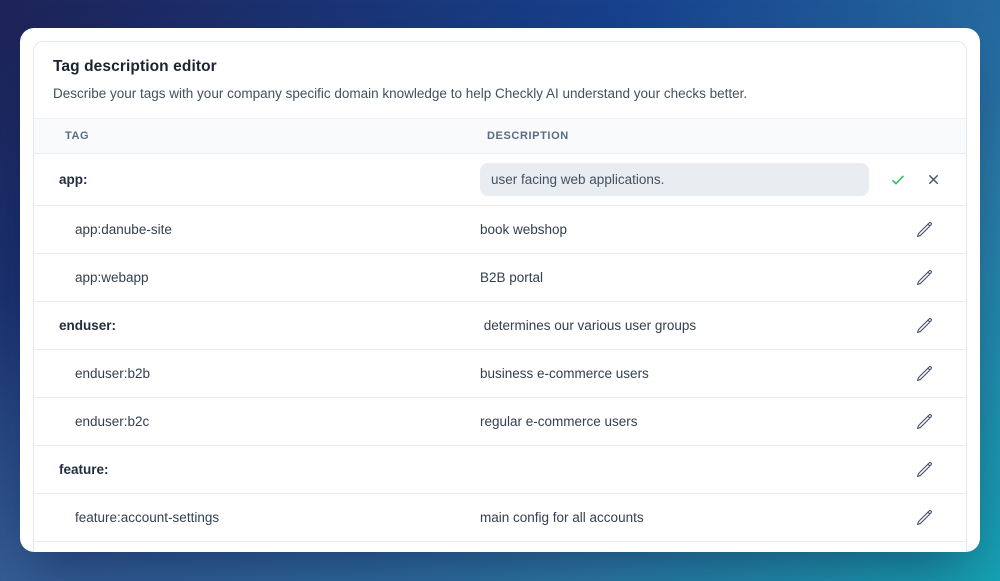 Image resolution: width=1000 pixels, height=581 pixels. I want to click on table-row: feature:, so click(500, 470).